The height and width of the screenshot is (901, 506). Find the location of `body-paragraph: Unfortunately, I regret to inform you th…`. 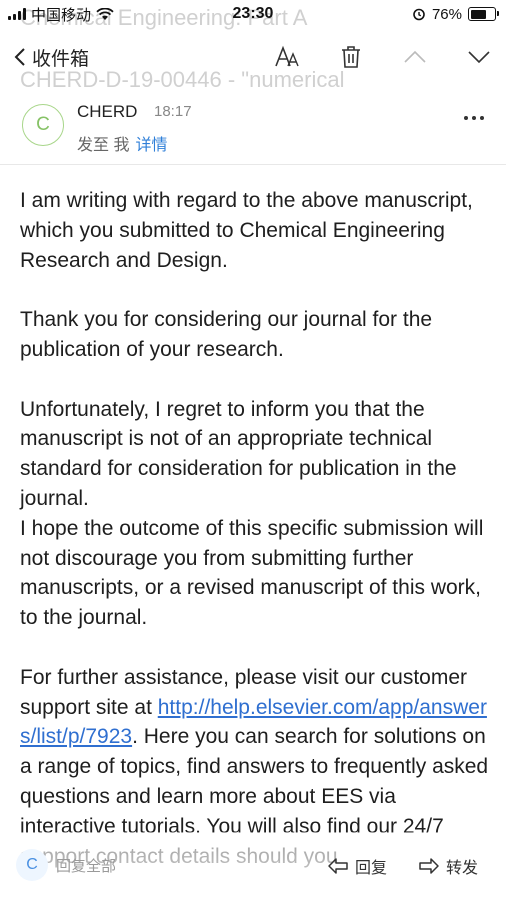

body-paragraph: Unfortunately, I regret to inform you th… is located at coordinates (238, 453).